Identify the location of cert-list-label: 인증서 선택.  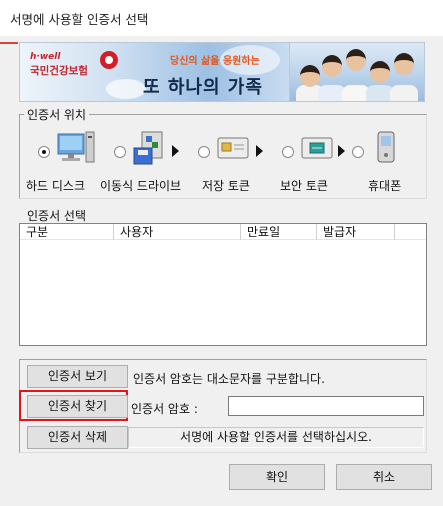
(57, 216).